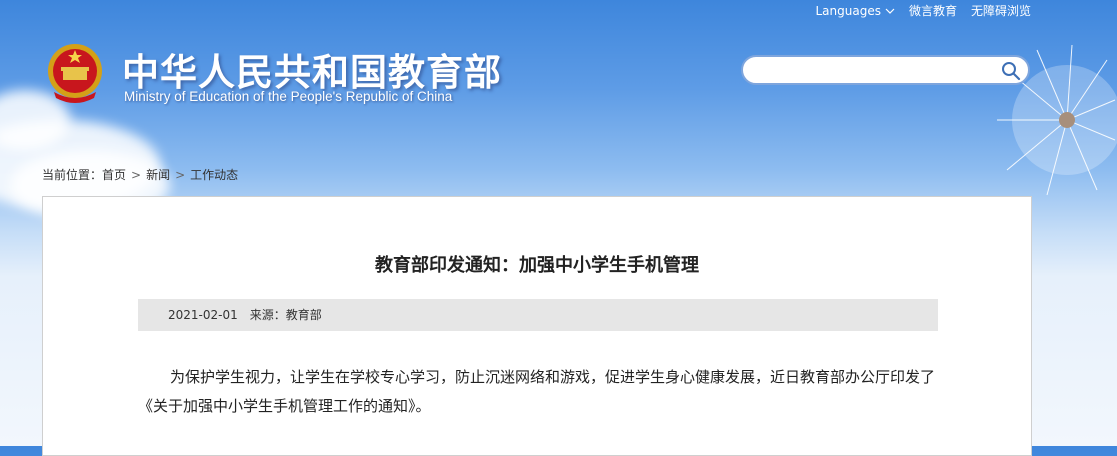  I want to click on article-source: 来源：教育部, so click(285, 315).